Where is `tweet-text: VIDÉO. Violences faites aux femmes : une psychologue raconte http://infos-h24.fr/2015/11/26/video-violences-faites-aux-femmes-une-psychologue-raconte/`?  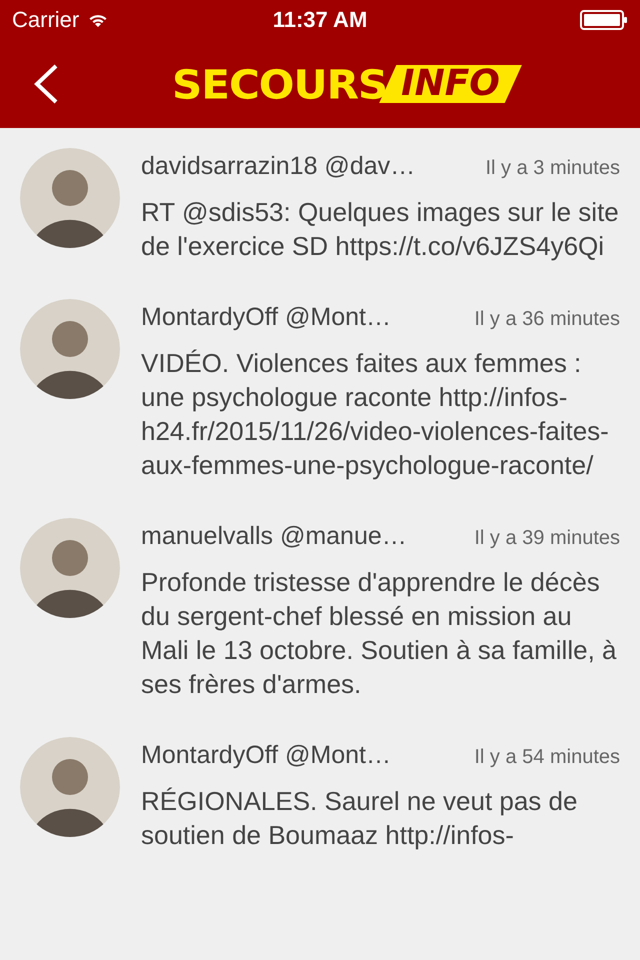
tweet-text: VIDÉO. Violences faites aux femmes : une psychologue raconte http://infos-h24.fr/2015/11/26/video-violences-faites-aux-femmes-une-psychologue-raconte/ is located at coordinates (375, 414).